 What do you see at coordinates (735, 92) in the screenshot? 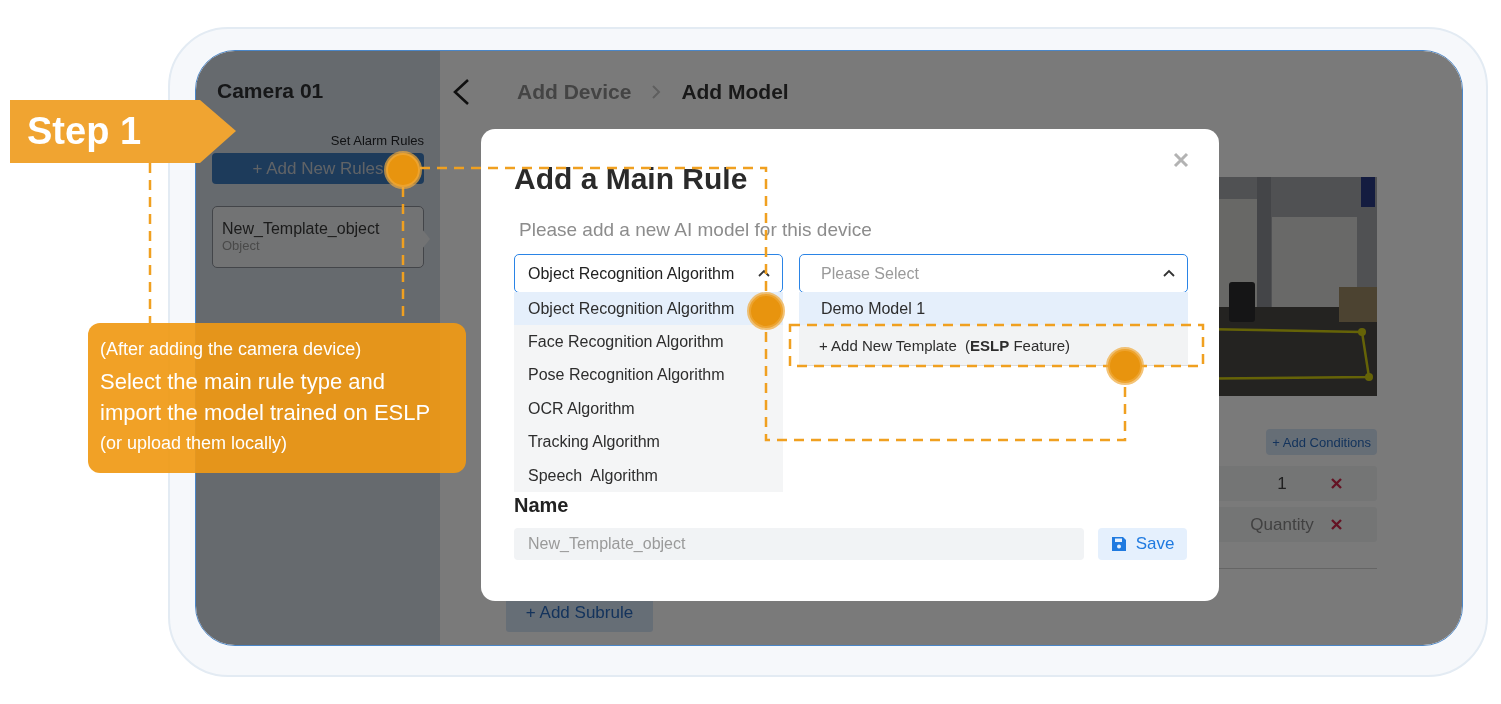
I see `breadcrumb: Add Model` at bounding box center [735, 92].